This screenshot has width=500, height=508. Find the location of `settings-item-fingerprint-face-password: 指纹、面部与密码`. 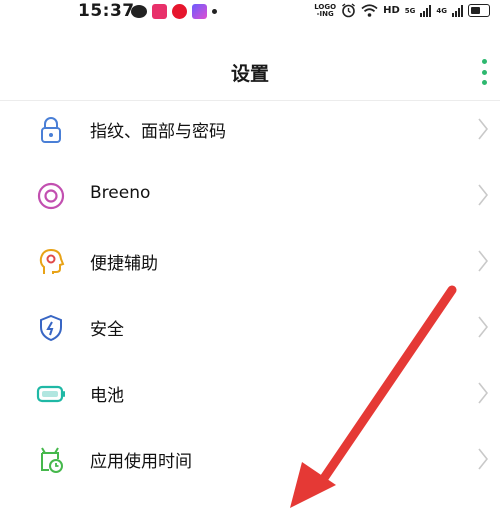

settings-item-fingerprint-face-password: 指纹、面部与密码 is located at coordinates (250, 130).